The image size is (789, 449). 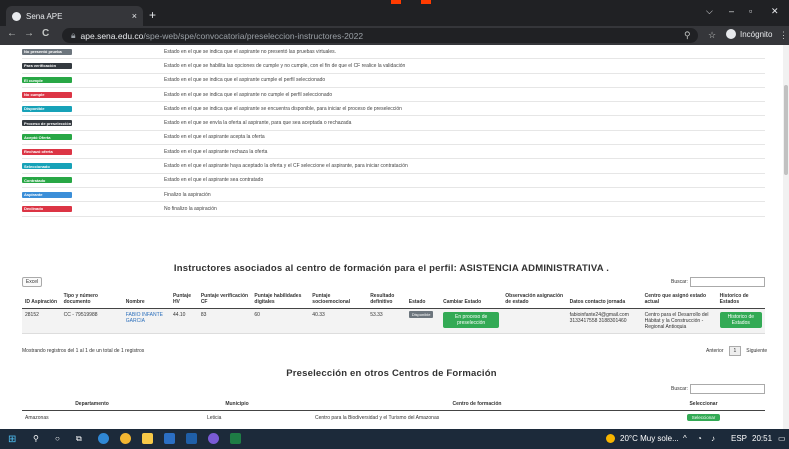 What do you see at coordinates (147, 438) in the screenshot?
I see `file-explorer-icon` at bounding box center [147, 438].